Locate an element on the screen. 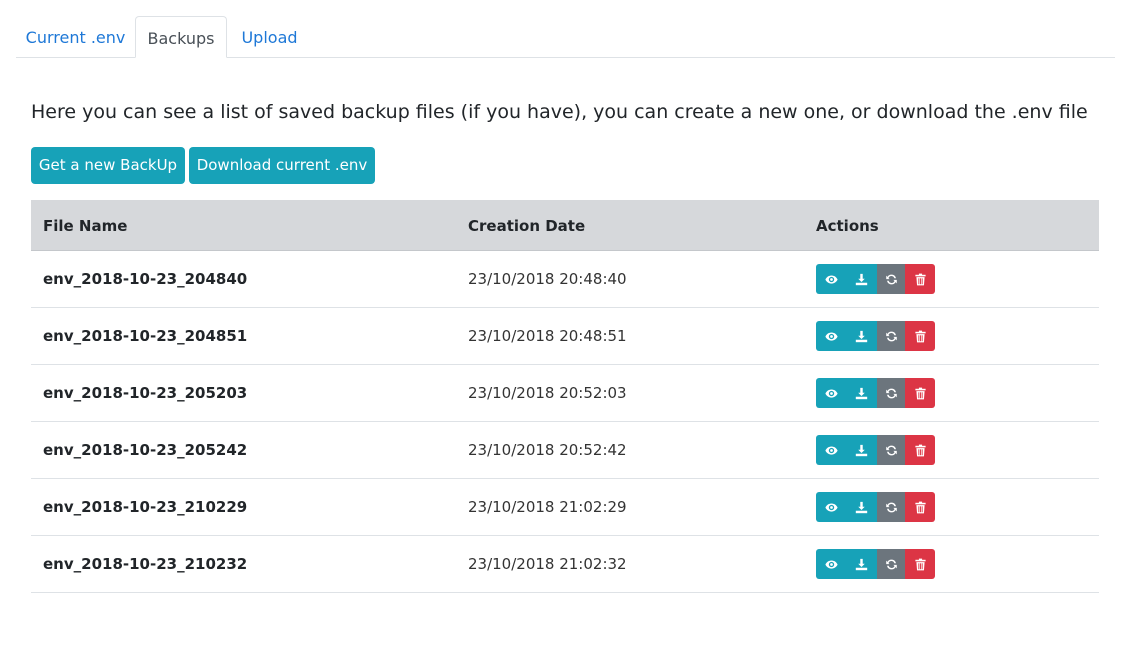 This screenshot has width=1125, height=665. header-actions: Actions is located at coordinates (847, 226).